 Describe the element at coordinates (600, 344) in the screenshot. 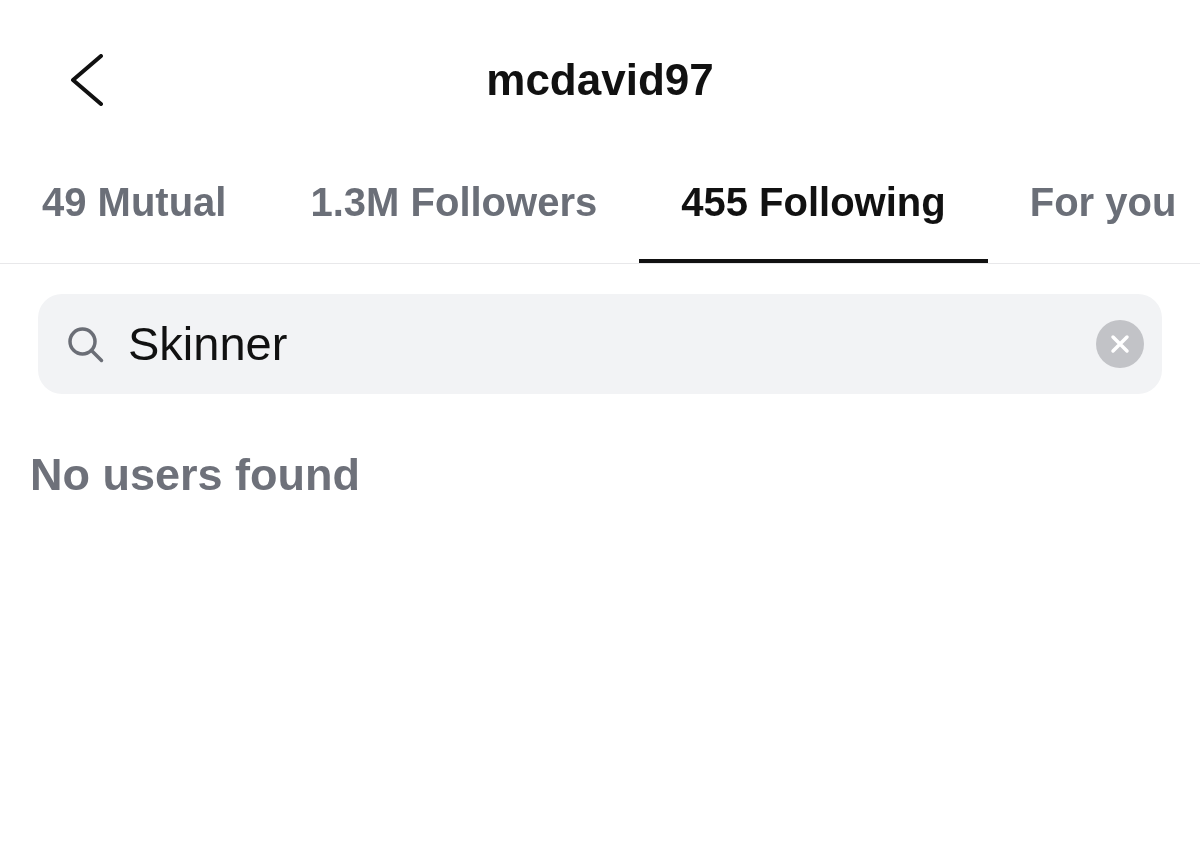

I see `search-field: Skinner` at that location.